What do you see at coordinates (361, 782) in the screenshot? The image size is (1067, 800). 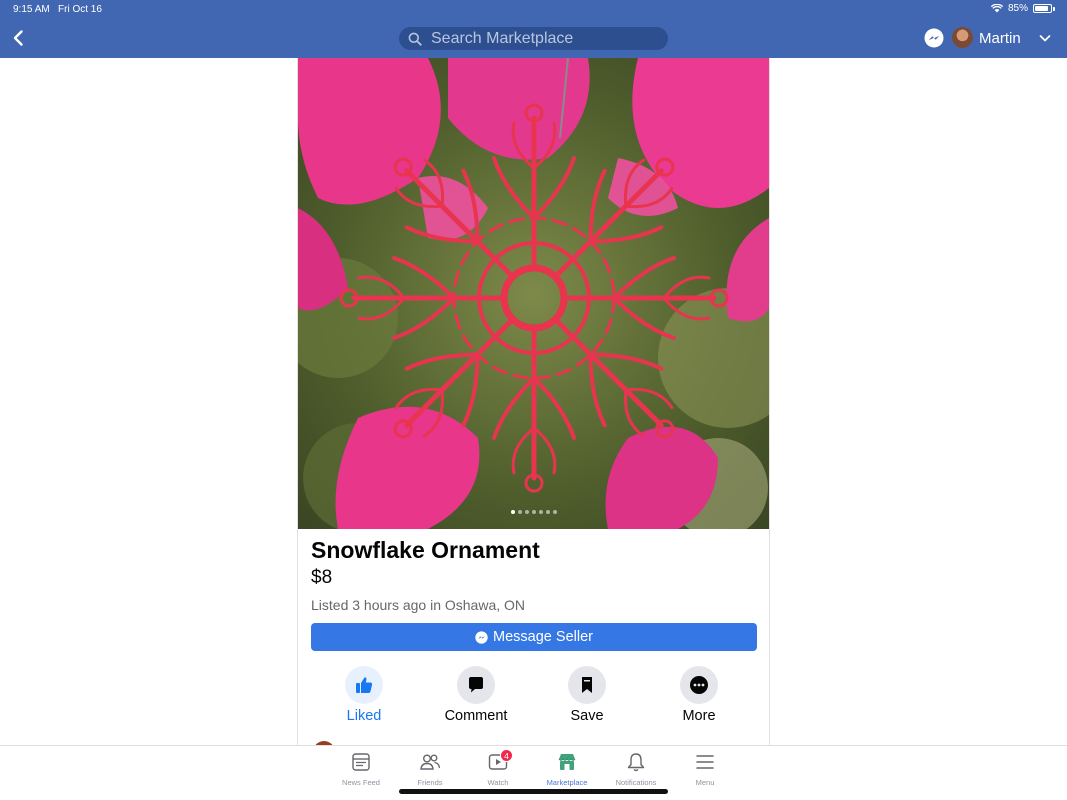 I see `tab-news-feed-label: News Feed` at bounding box center [361, 782].